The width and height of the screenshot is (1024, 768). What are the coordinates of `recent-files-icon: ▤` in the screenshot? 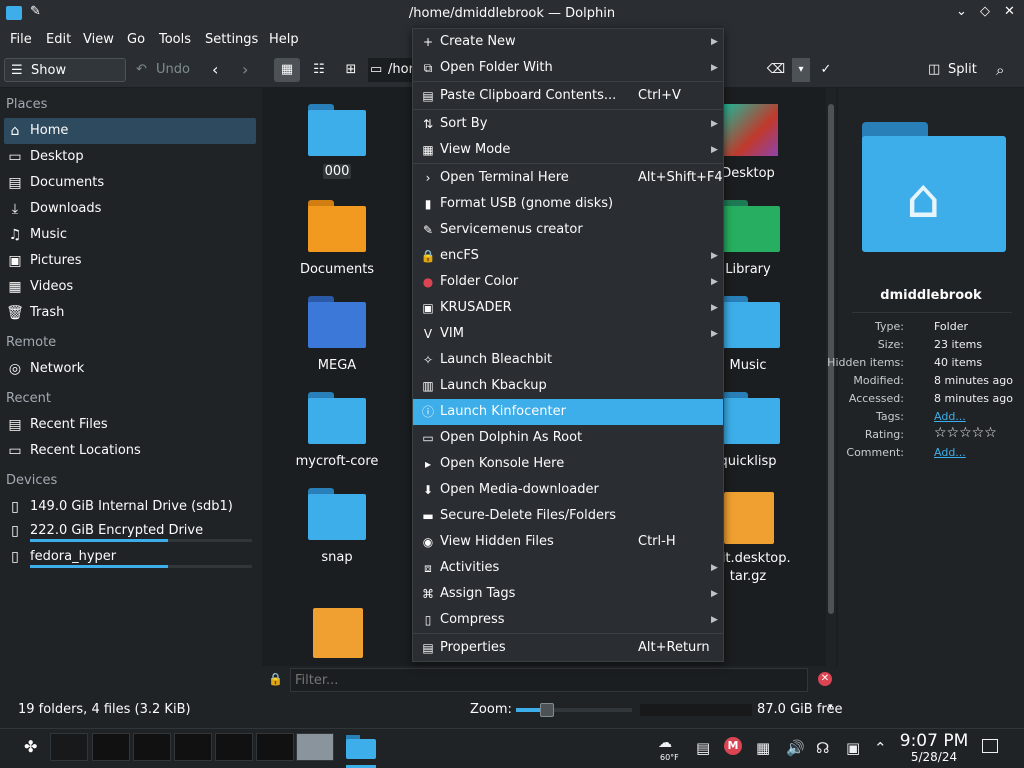 It's located at (15, 425).